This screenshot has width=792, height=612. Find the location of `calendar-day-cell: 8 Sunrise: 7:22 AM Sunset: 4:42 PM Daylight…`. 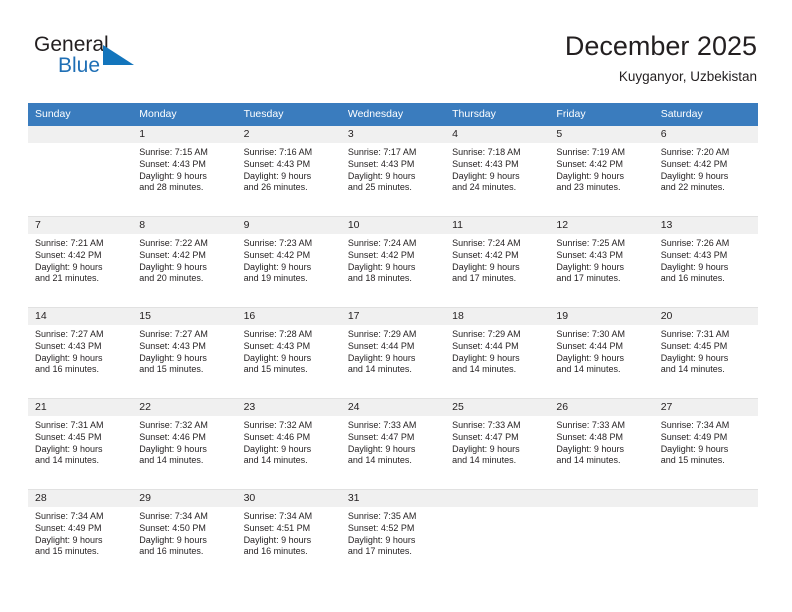

calendar-day-cell: 8 Sunrise: 7:22 AM Sunset: 4:42 PM Daylight… is located at coordinates (184, 262).